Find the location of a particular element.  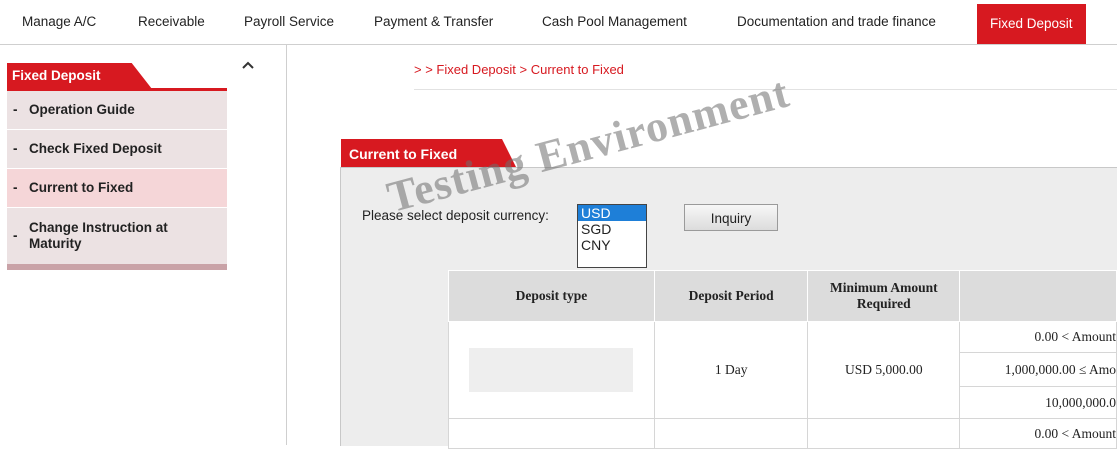

table-row: 1 Day USD 5,000.00 0.00 < Amount is located at coordinates (782, 370).